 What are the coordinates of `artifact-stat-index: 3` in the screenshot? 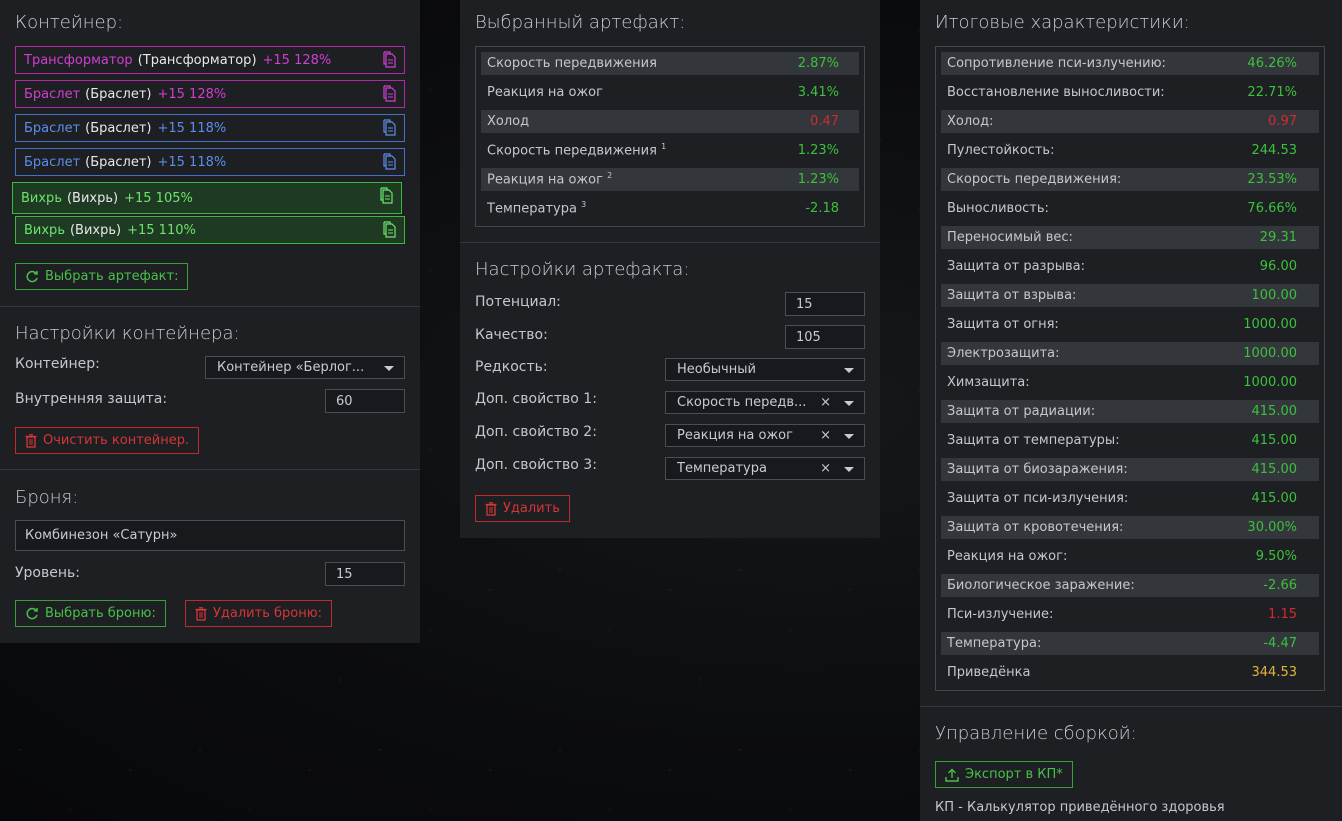 It's located at (584, 205).